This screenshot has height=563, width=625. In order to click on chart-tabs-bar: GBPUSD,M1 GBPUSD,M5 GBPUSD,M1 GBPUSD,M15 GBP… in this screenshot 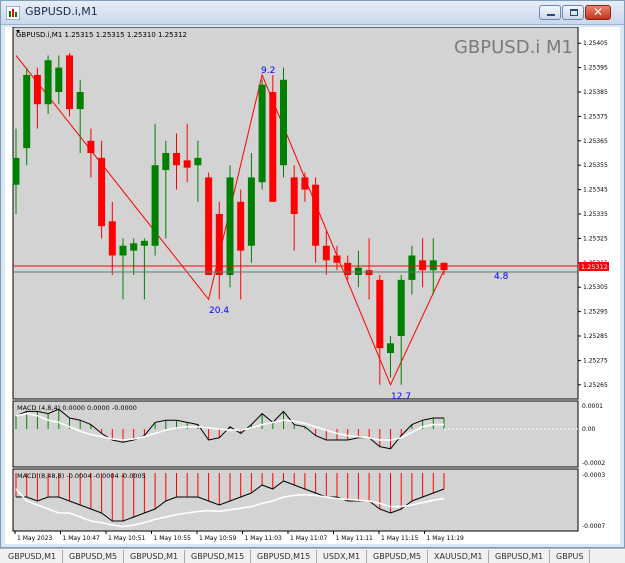, I will do `click(312, 555)`.